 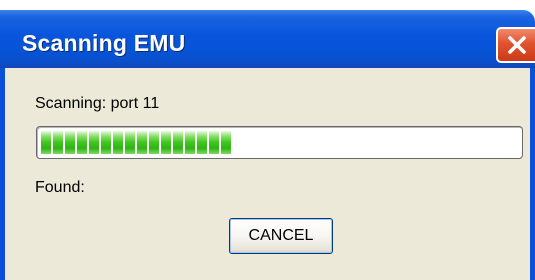 What do you see at coordinates (97, 103) in the screenshot?
I see `scan-status-text: Scanning: port 11` at bounding box center [97, 103].